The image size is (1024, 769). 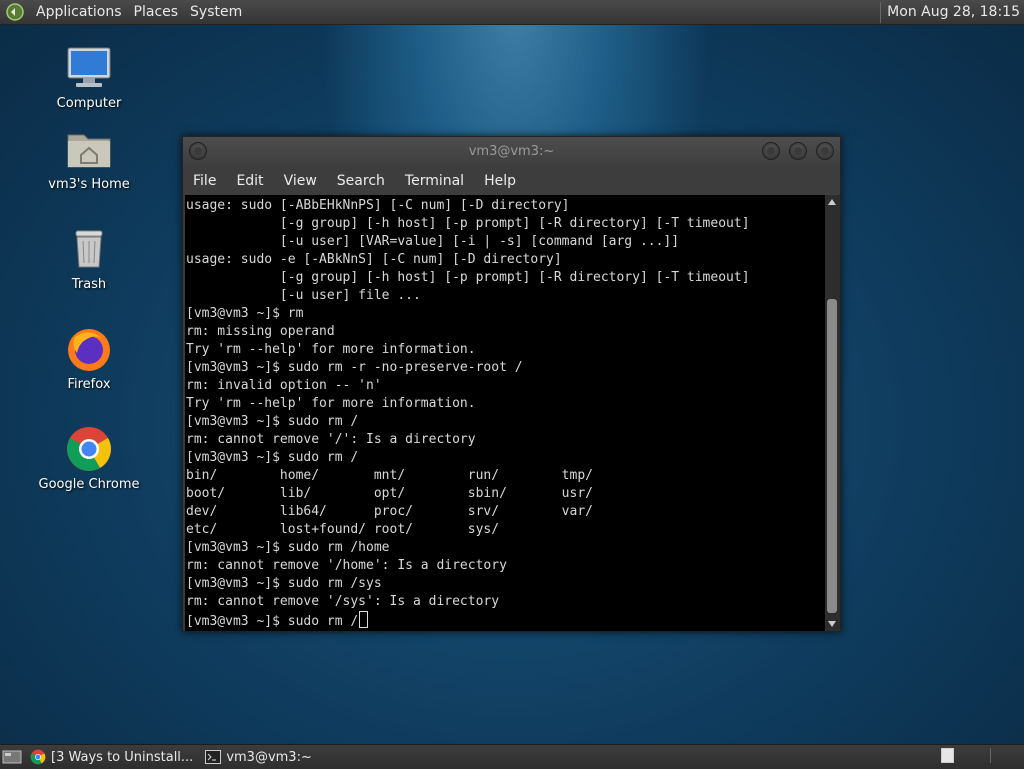 I want to click on workspace-separator, so click(x=990, y=755).